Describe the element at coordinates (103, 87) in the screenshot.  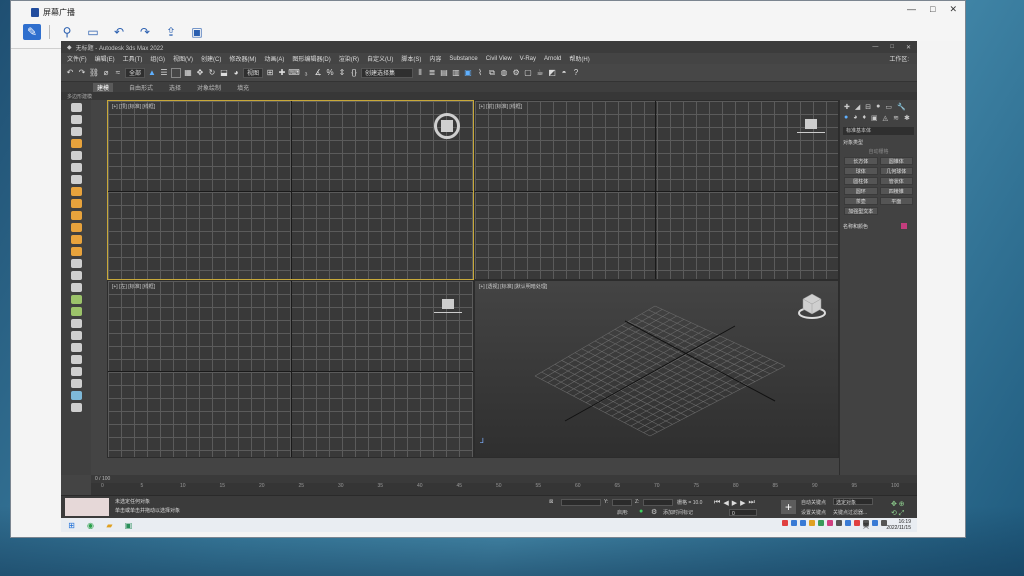
I see `ribbon-tab-modeling: 建模` at that location.